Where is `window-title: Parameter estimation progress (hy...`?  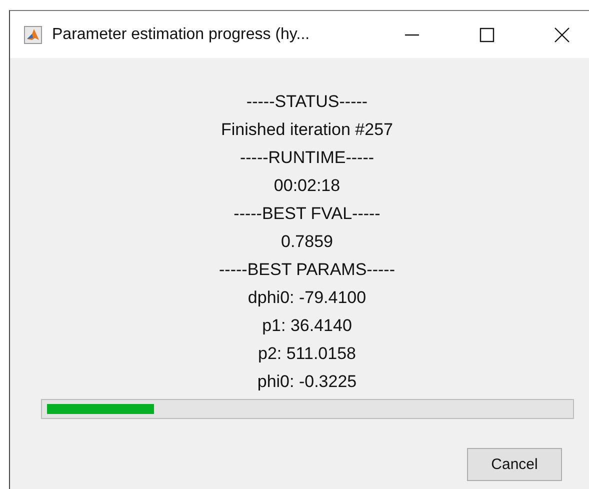 window-title: Parameter estimation progress (hy... is located at coordinates (181, 35).